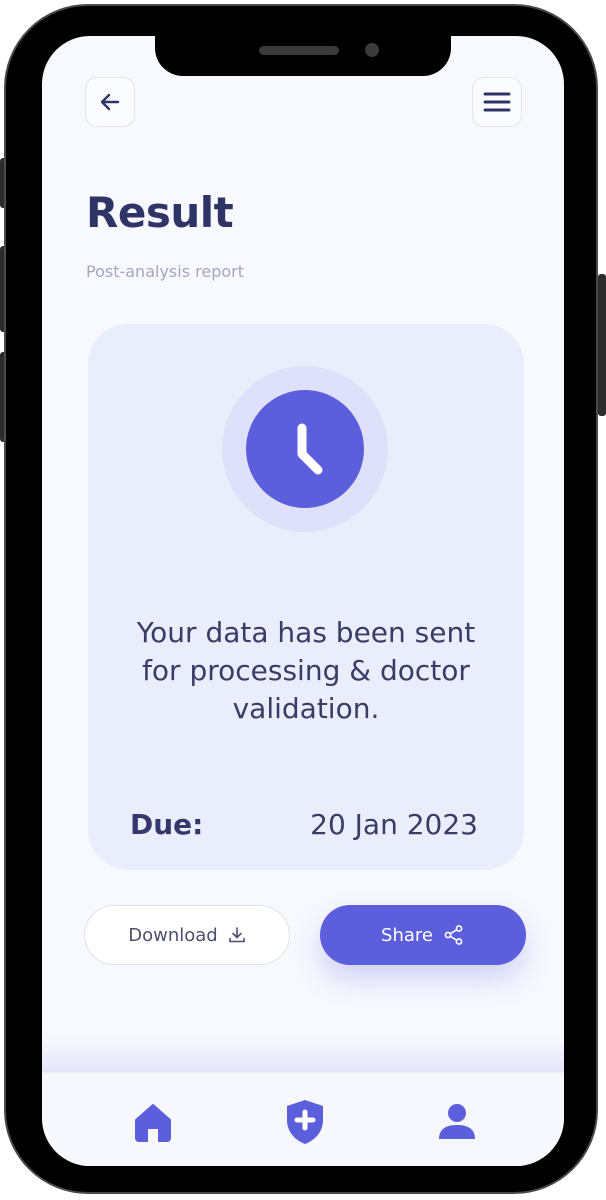 The image size is (606, 1200). I want to click on bottom-nav, so click(303, 1119).